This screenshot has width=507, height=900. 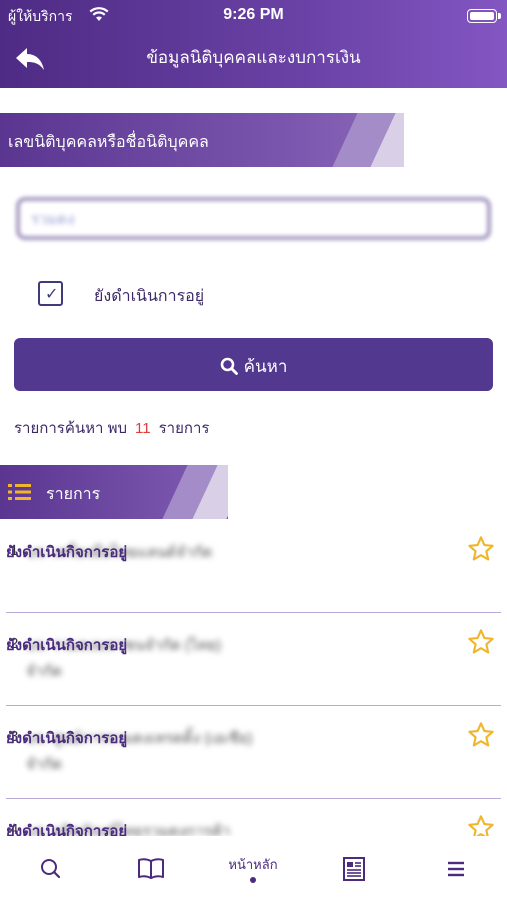 What do you see at coordinates (265, 366) in the screenshot?
I see `search-button-label: ค้นหา` at bounding box center [265, 366].